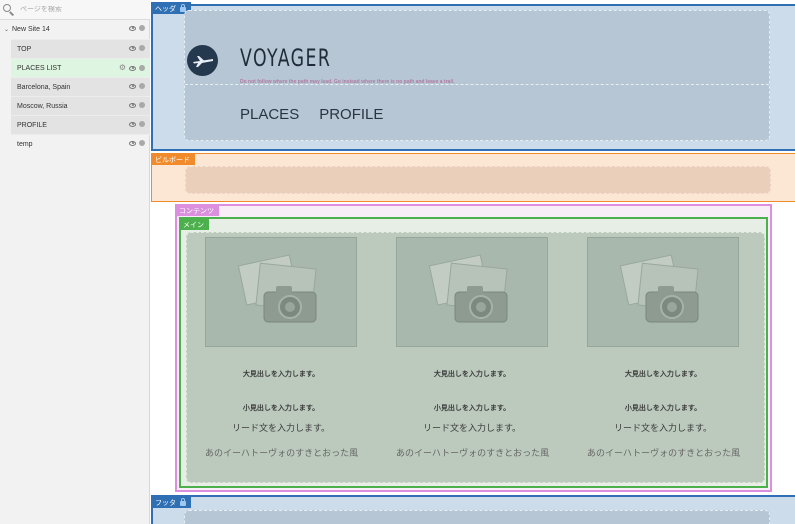  What do you see at coordinates (75, 29) in the screenshot?
I see `site-node: ⌄ New Site 14` at bounding box center [75, 29].